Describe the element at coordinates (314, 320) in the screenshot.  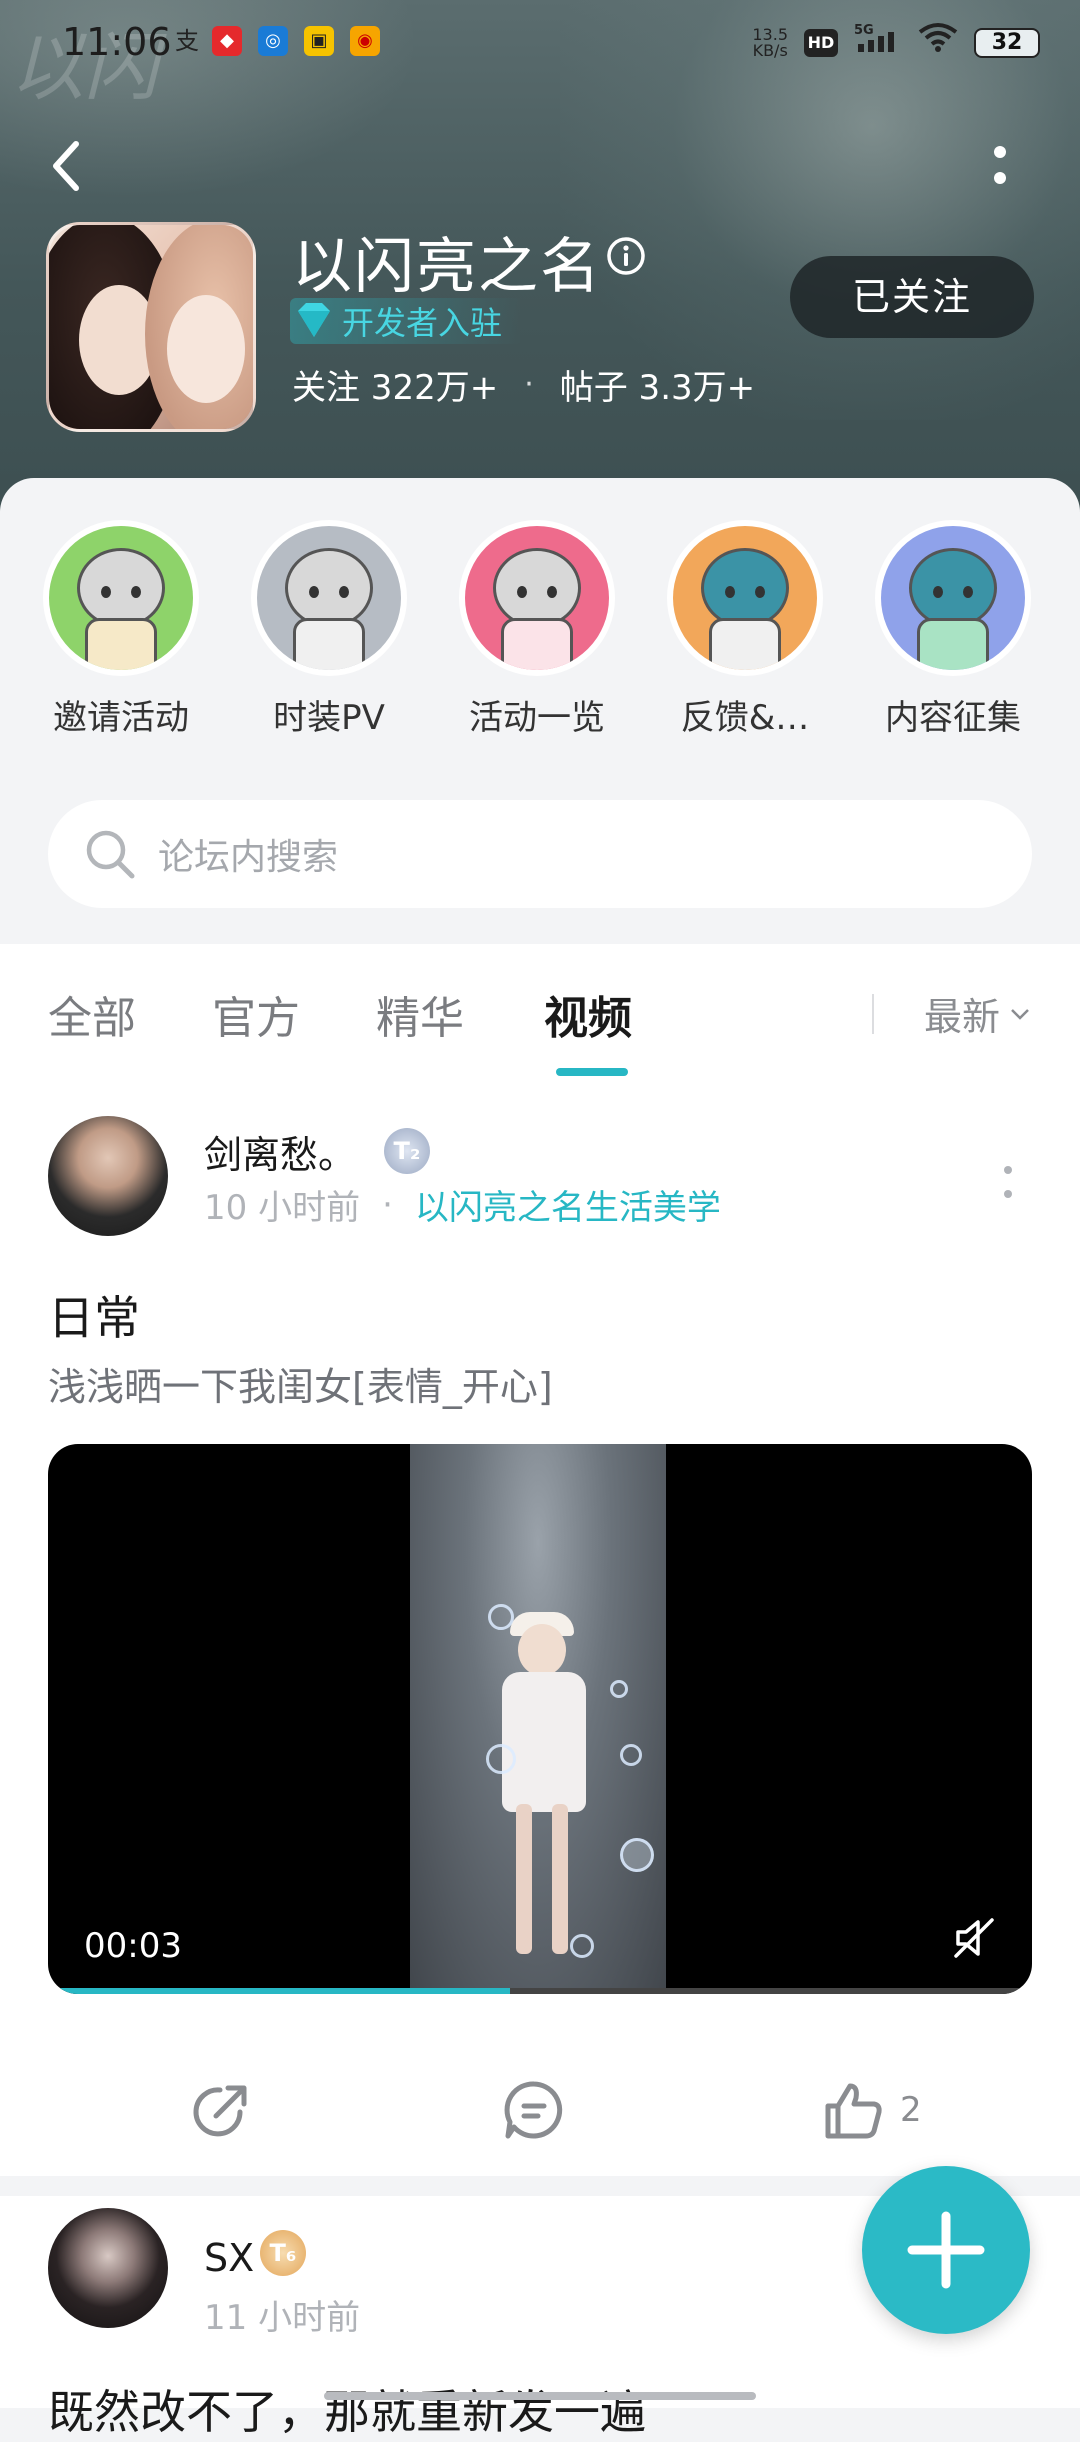
I see `diamond-icon` at that location.